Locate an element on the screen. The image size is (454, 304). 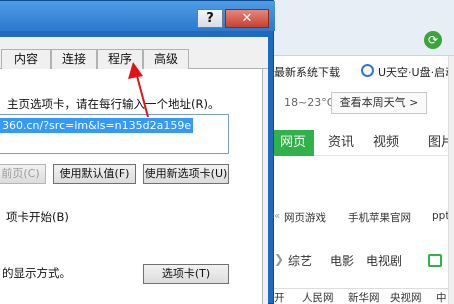
favorites-bar: 最新系统下载 U天空·U盘·启动 is located at coordinates (361, 71).